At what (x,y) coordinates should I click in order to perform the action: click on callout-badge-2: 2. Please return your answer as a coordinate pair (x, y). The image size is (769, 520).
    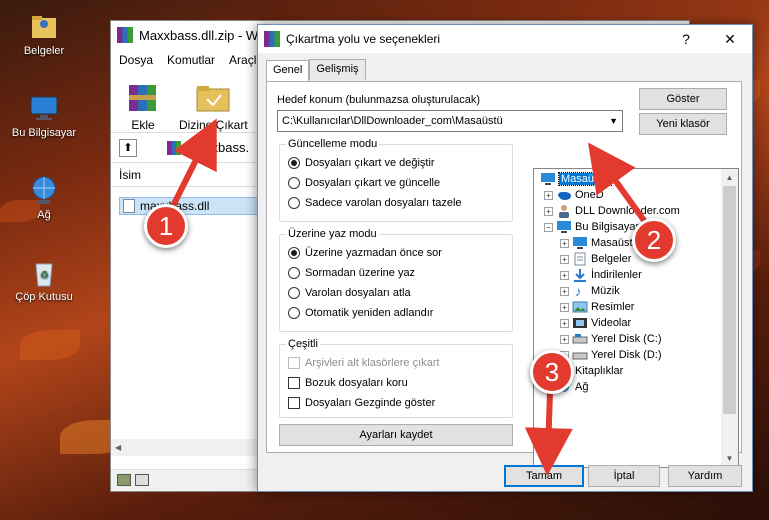
    Looking at the image, I should click on (654, 240).